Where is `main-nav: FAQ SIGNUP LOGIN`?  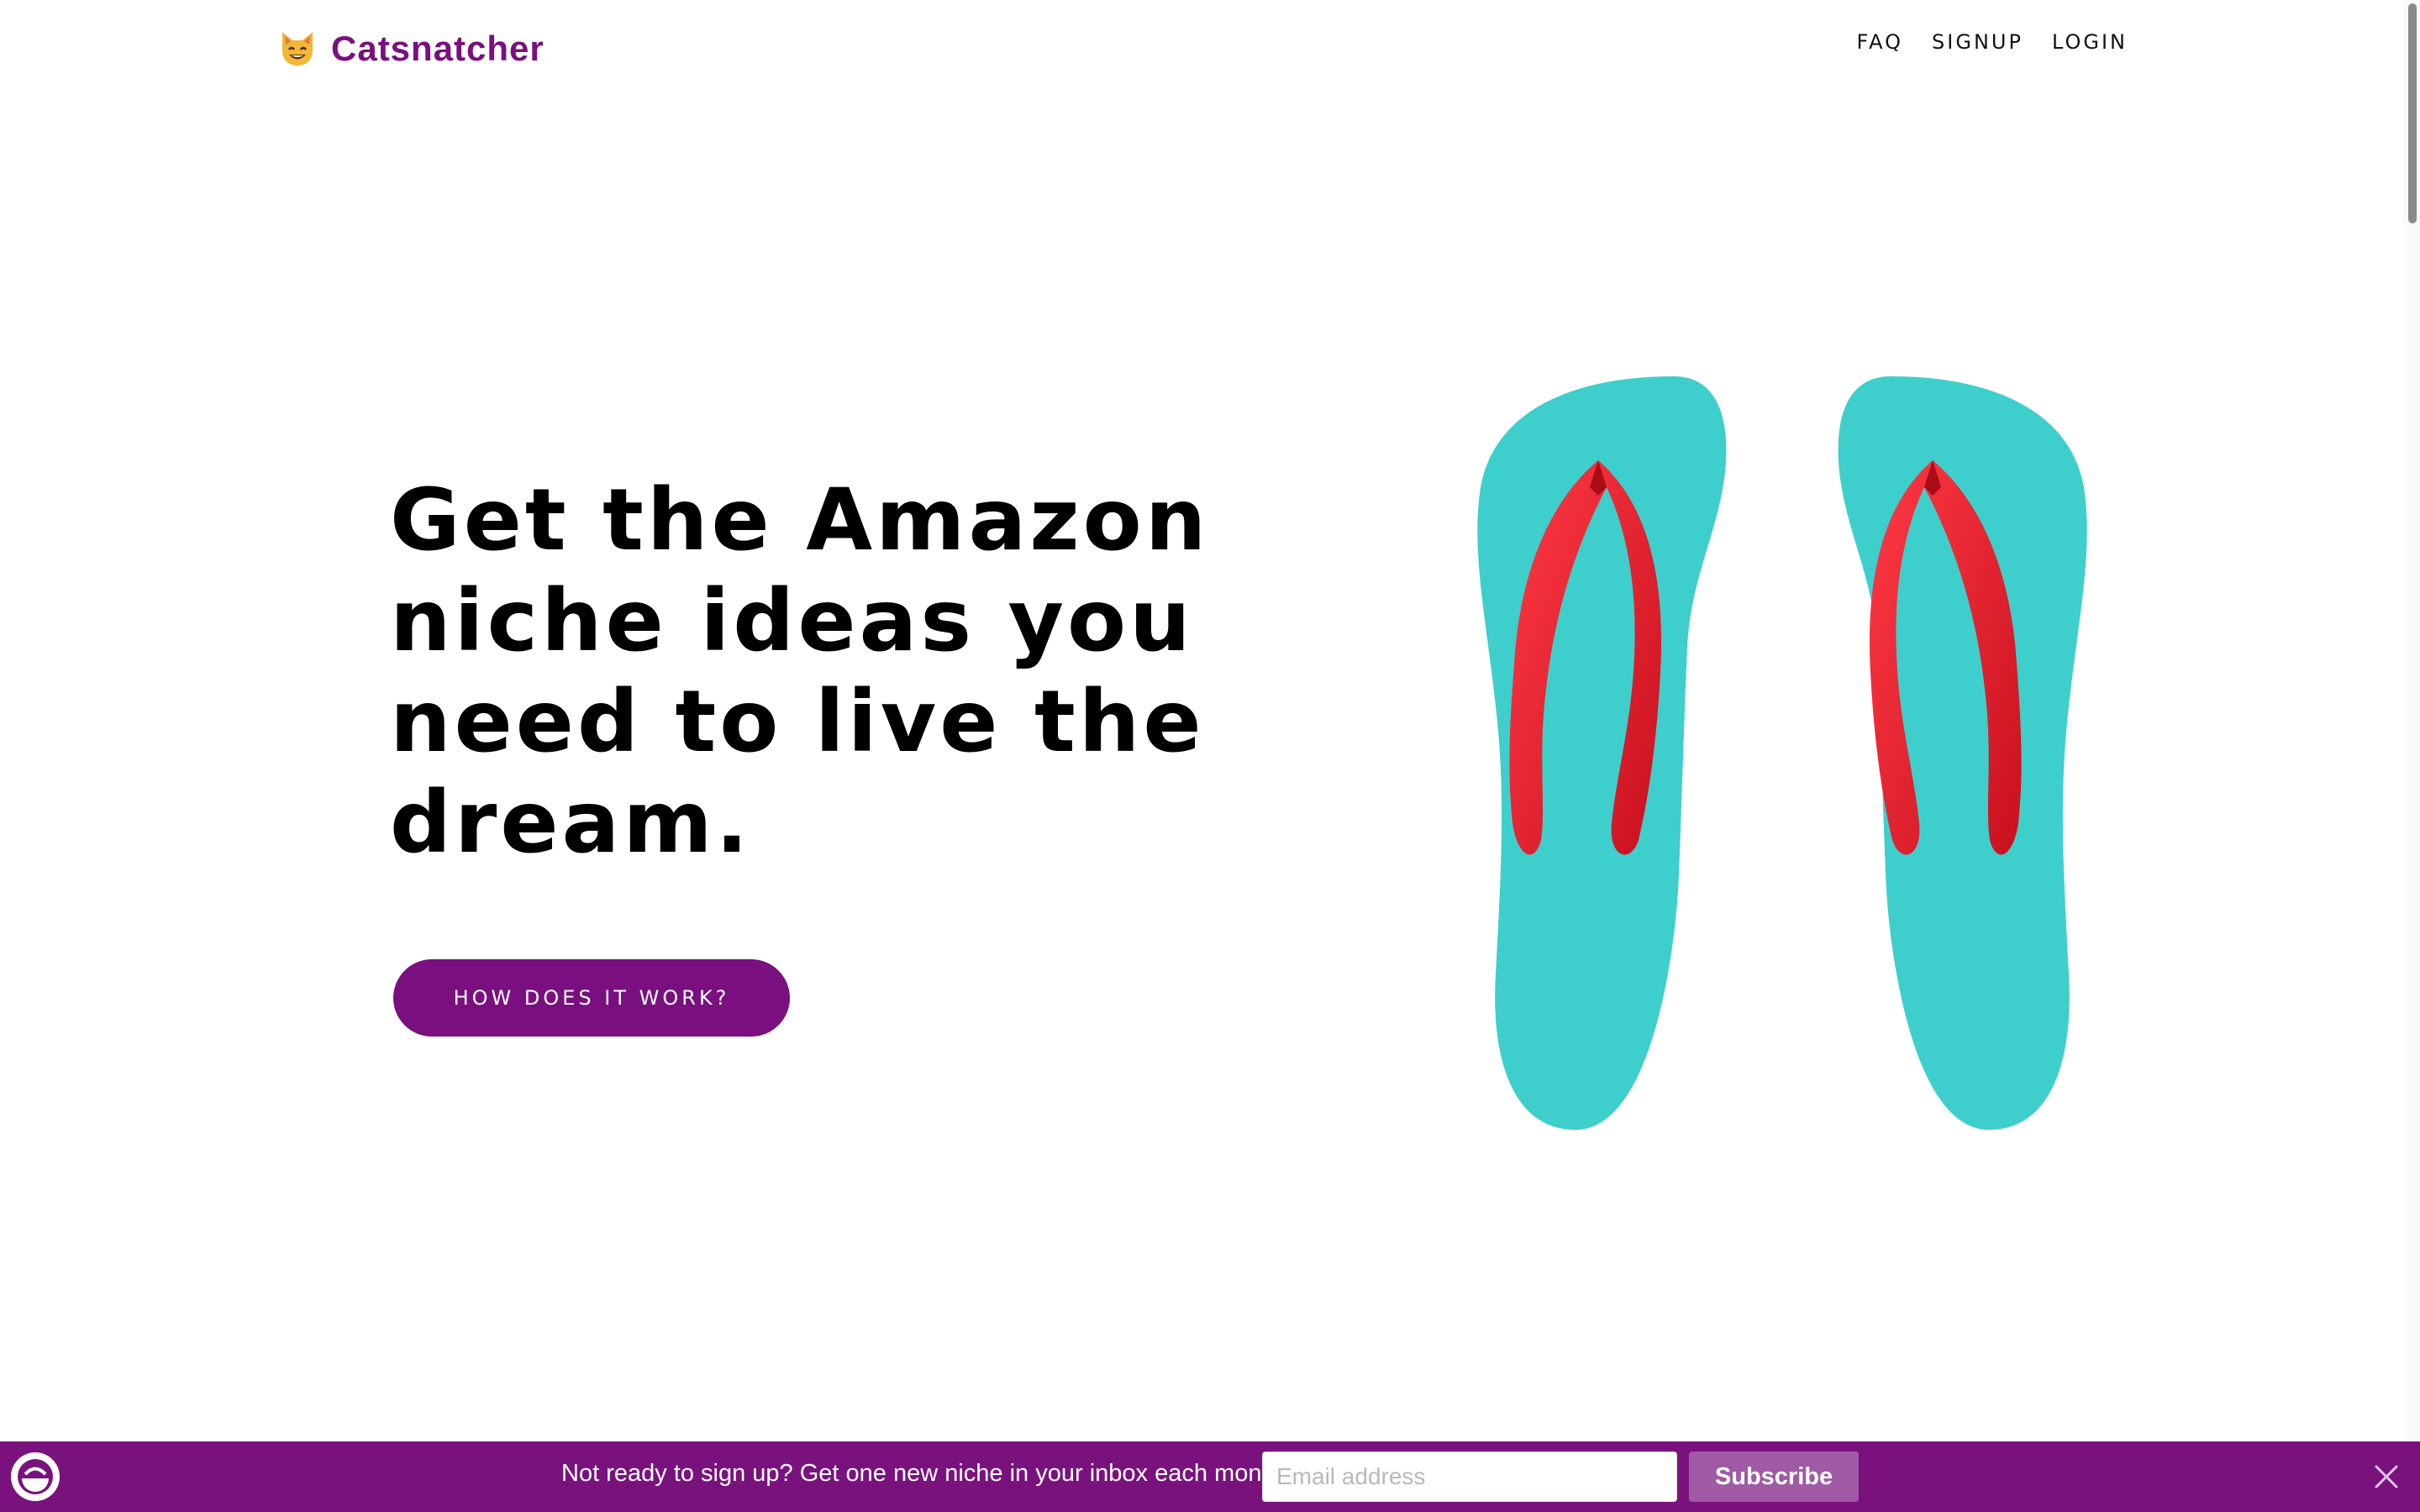 main-nav: FAQ SIGNUP LOGIN is located at coordinates (1992, 42).